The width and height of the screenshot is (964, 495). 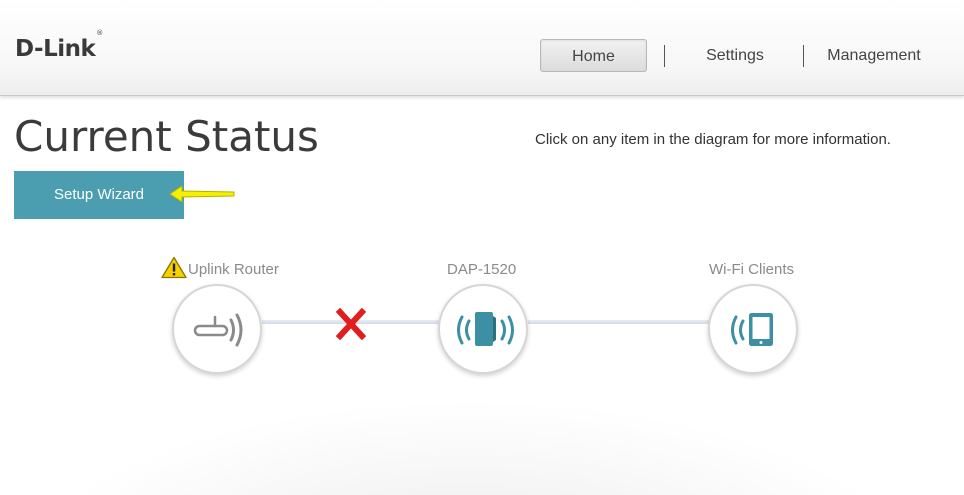 What do you see at coordinates (874, 55) in the screenshot?
I see `nav-management-tab: Management` at bounding box center [874, 55].